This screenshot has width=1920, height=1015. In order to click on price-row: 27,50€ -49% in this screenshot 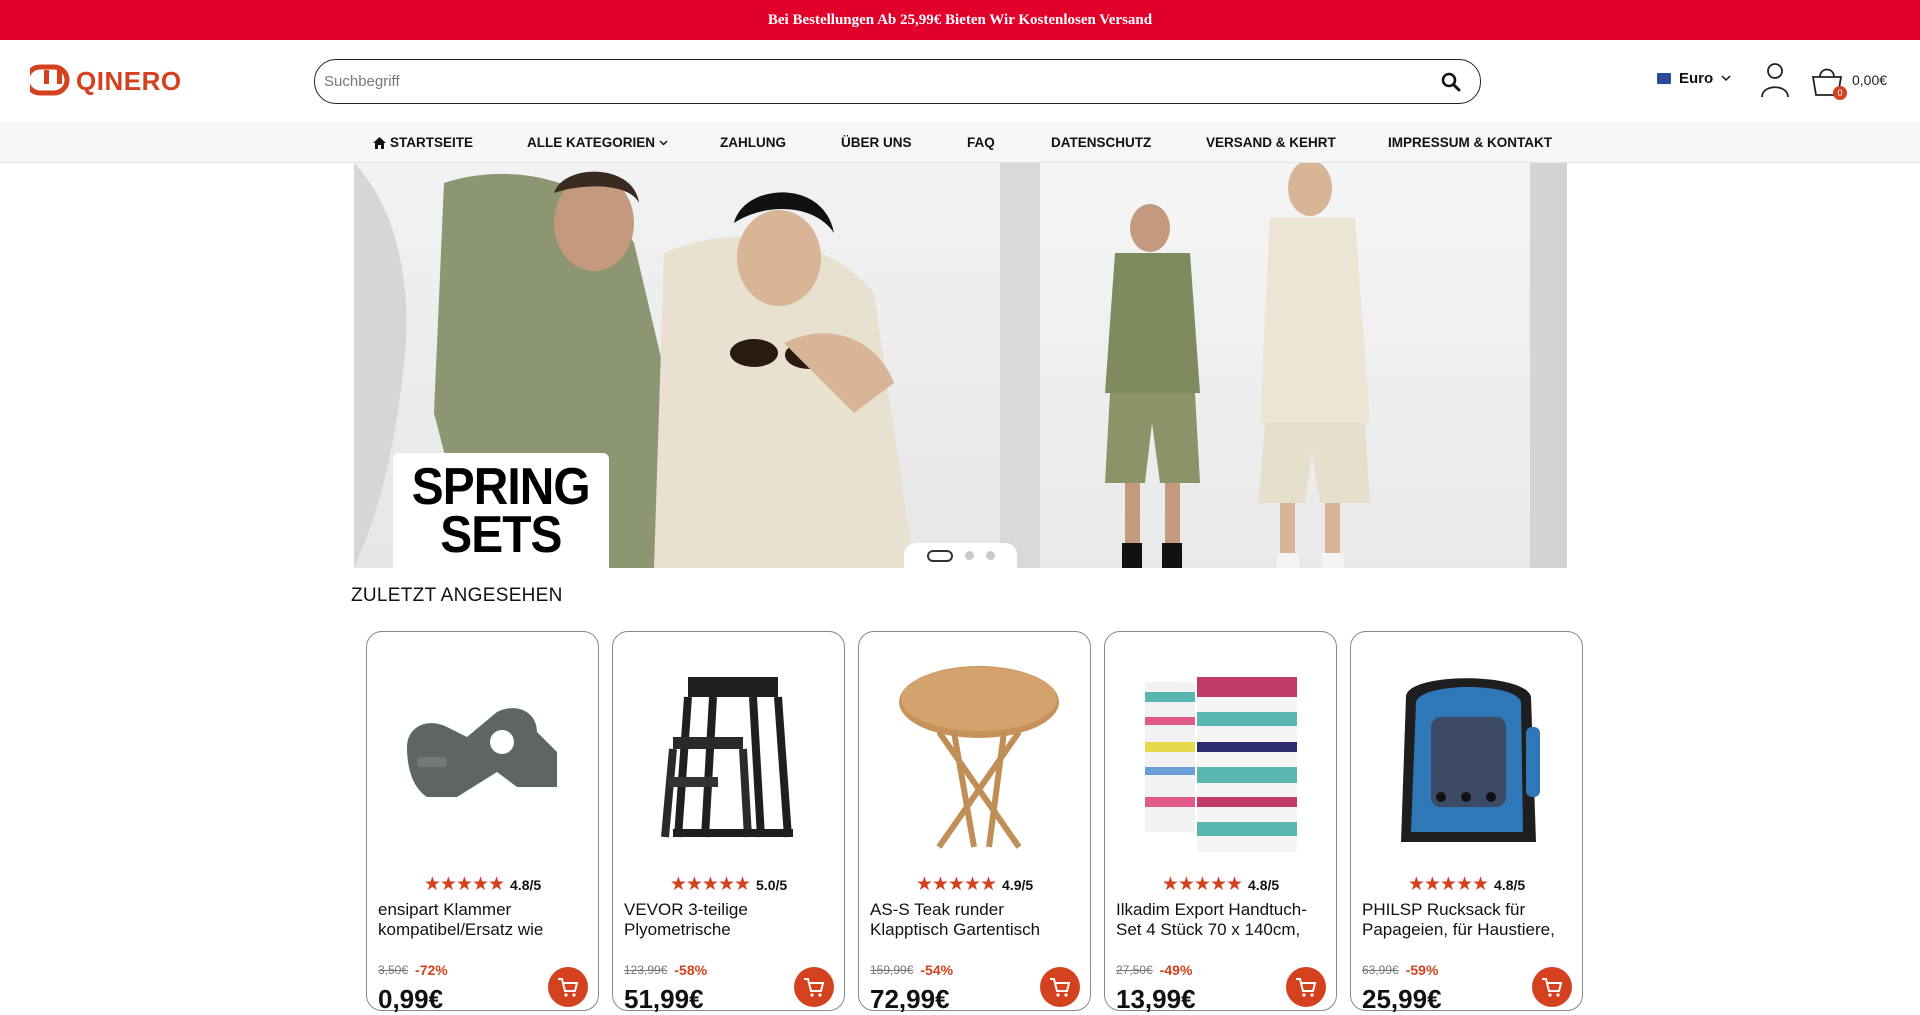, I will do `click(1154, 970)`.